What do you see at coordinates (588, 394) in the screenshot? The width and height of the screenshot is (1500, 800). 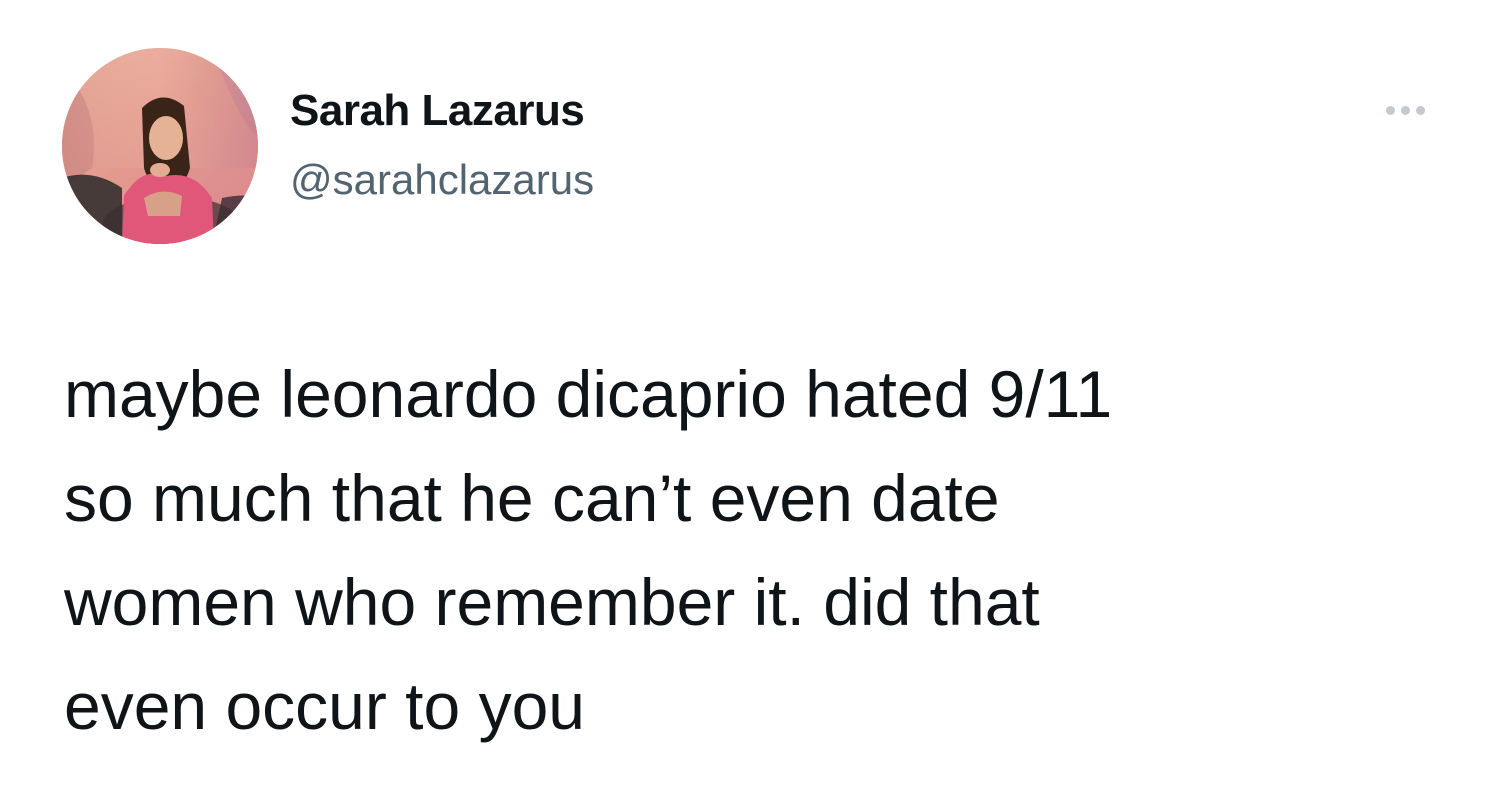 I see `tweet-text-line: maybe leonardo dicaprio hated 9/11` at bounding box center [588, 394].